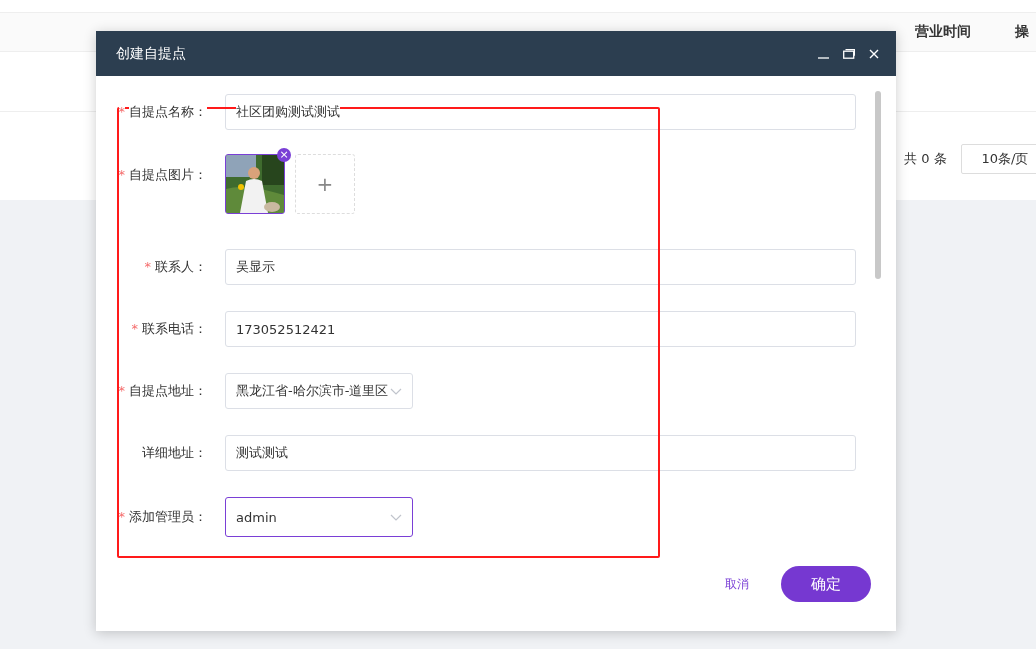  What do you see at coordinates (174, 328) in the screenshot?
I see `field-label: 联系电话：` at bounding box center [174, 328].